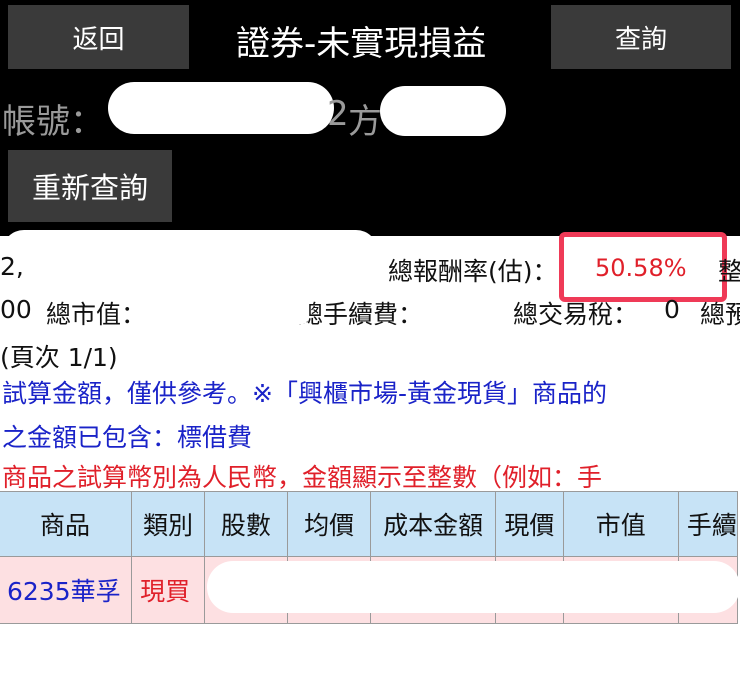  I want to click on note-line-2: 之金額已包含：標借費, so click(127, 437).